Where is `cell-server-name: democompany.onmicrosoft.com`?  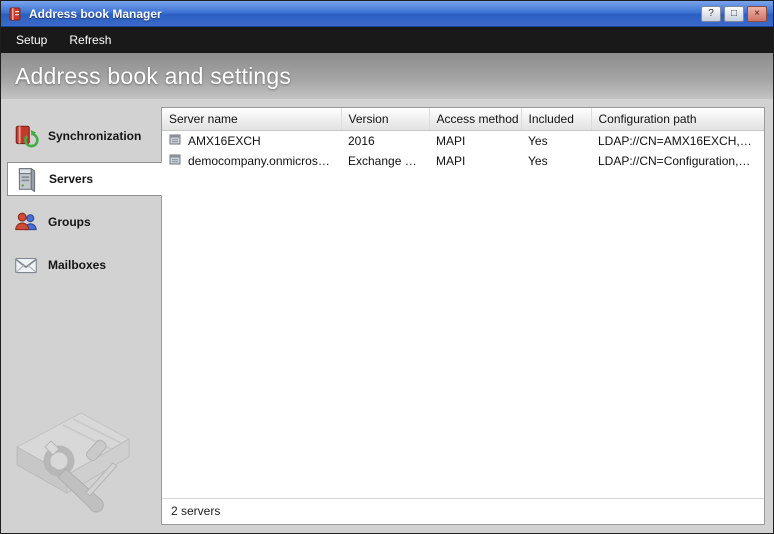 cell-server-name: democompany.onmicrosoft.com is located at coordinates (251, 161).